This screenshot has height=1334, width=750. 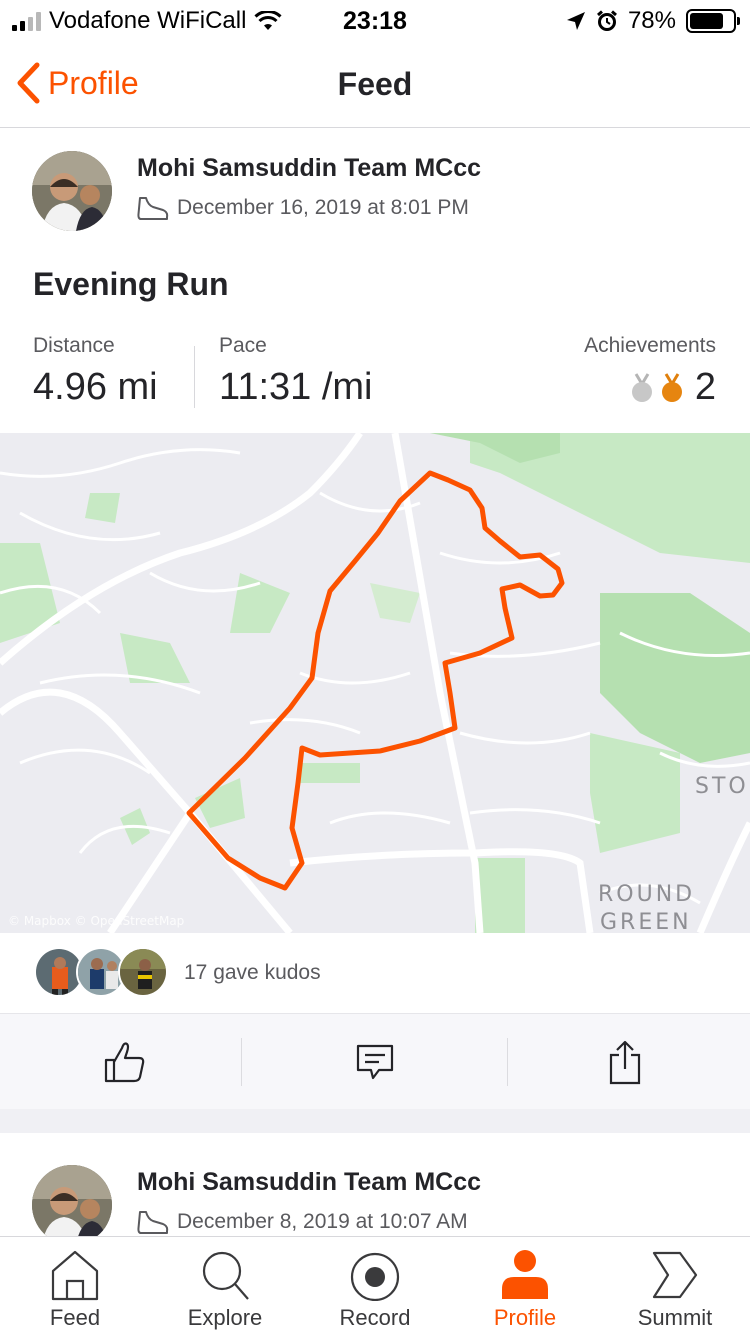 I want to click on next-athlete-avatar, so click(x=72, y=1205).